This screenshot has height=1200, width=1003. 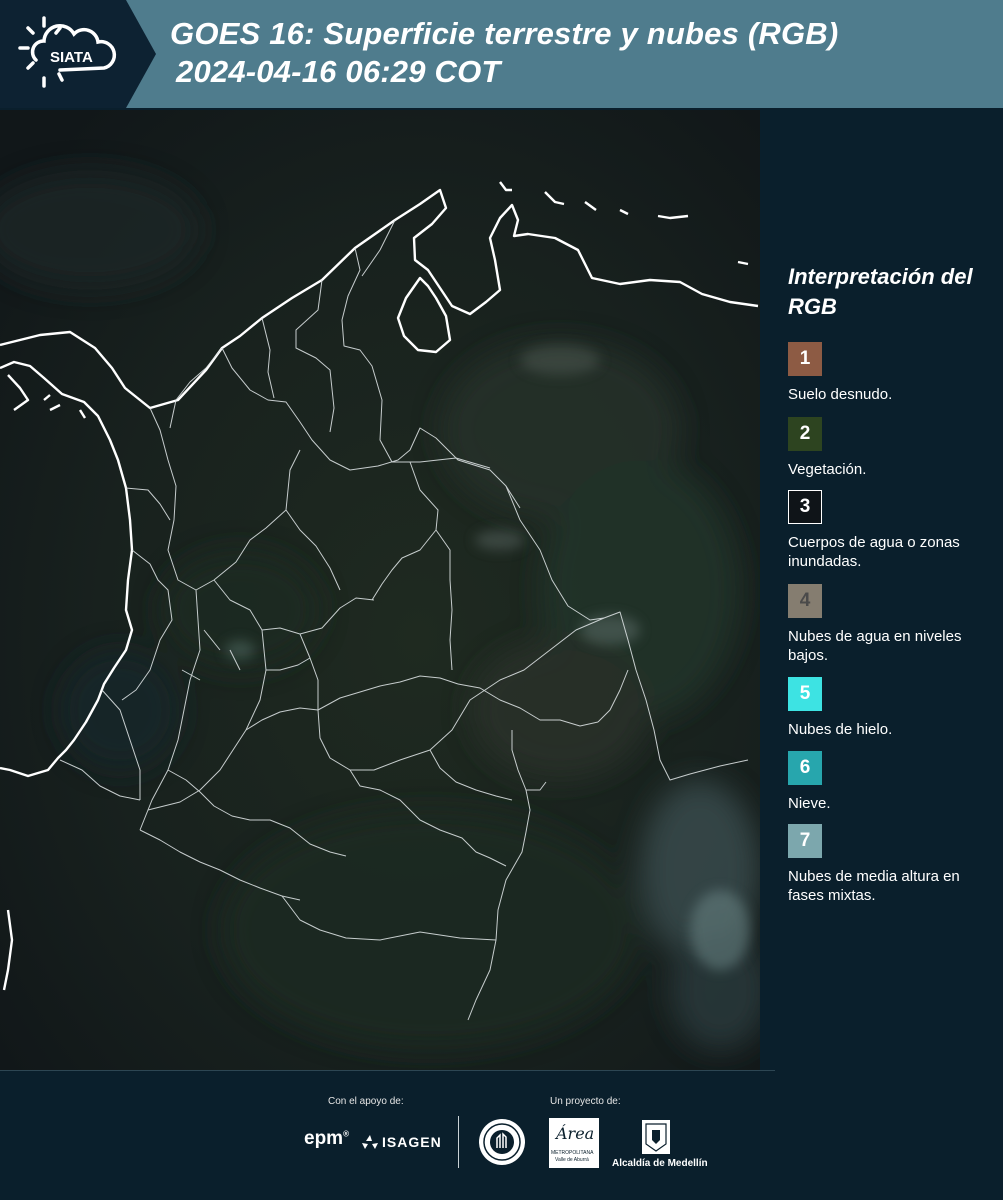 I want to click on epm-logo-text: epm, so click(x=324, y=1138).